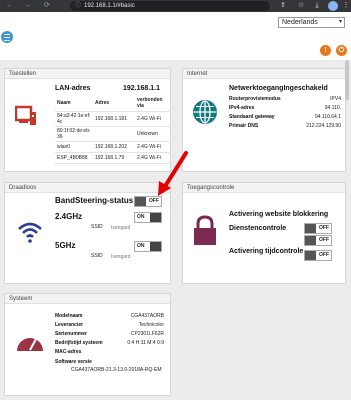  Describe the element at coordinates (65, 245) in the screenshot. I see `band-5-label: 5GHz` at that location.